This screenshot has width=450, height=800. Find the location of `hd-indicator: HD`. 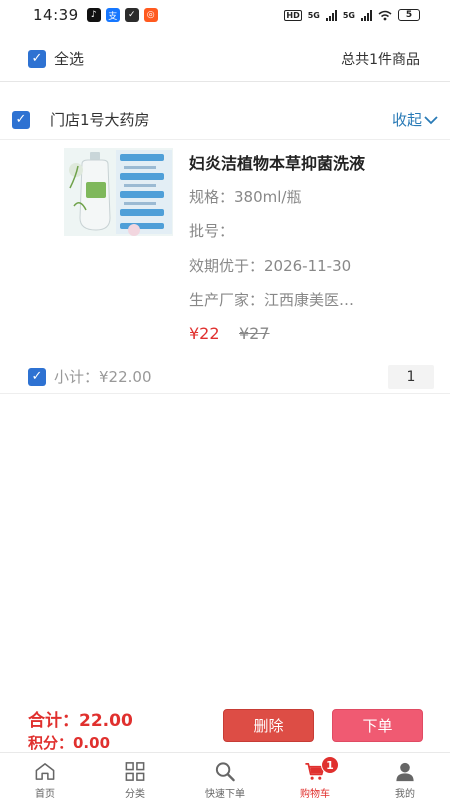

hd-indicator: HD is located at coordinates (293, 15).